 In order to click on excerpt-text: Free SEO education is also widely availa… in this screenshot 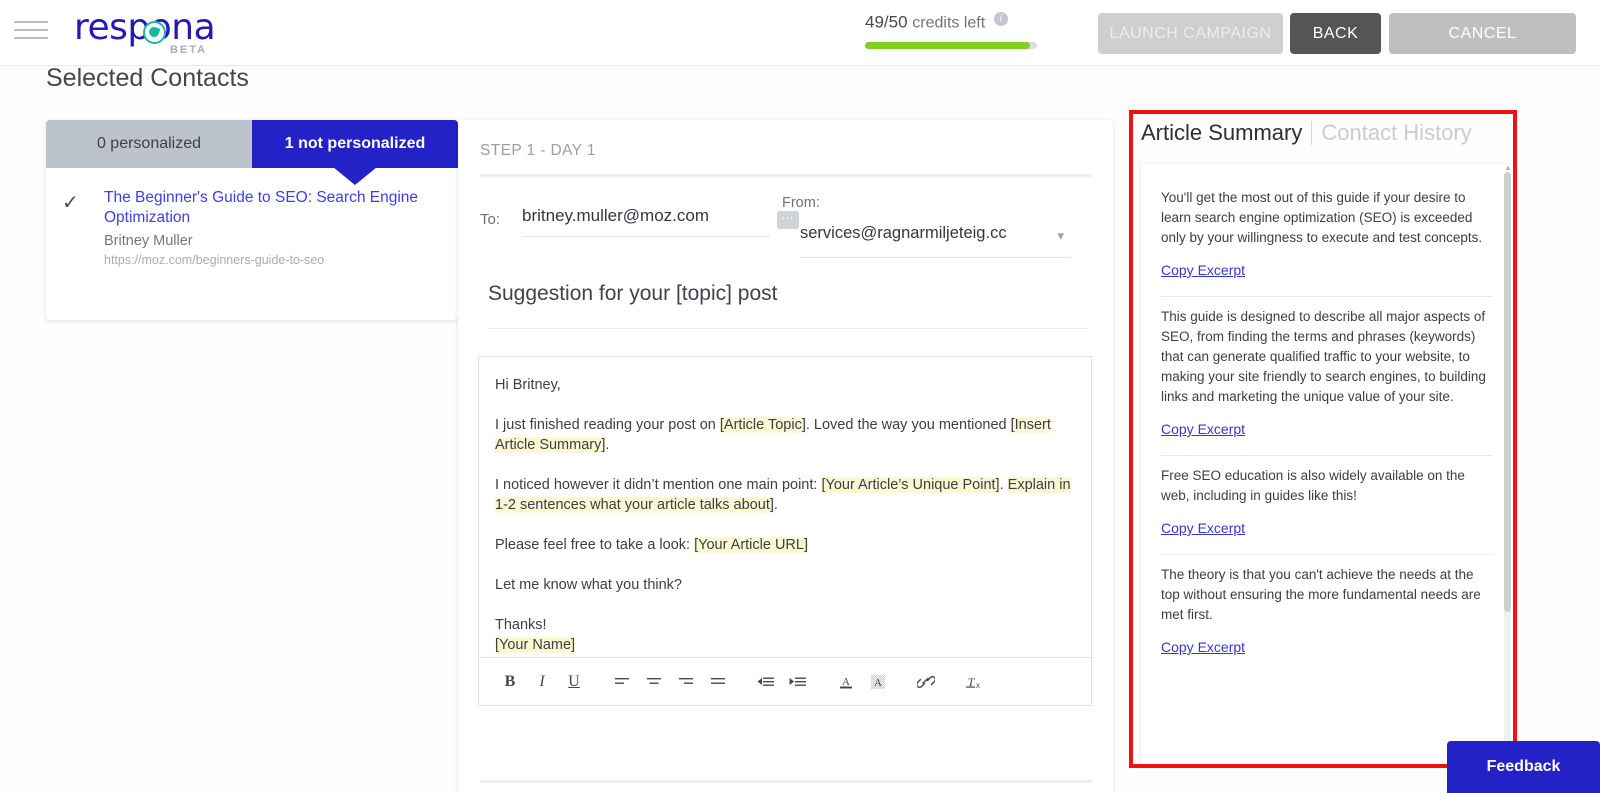, I will do `click(1313, 485)`.